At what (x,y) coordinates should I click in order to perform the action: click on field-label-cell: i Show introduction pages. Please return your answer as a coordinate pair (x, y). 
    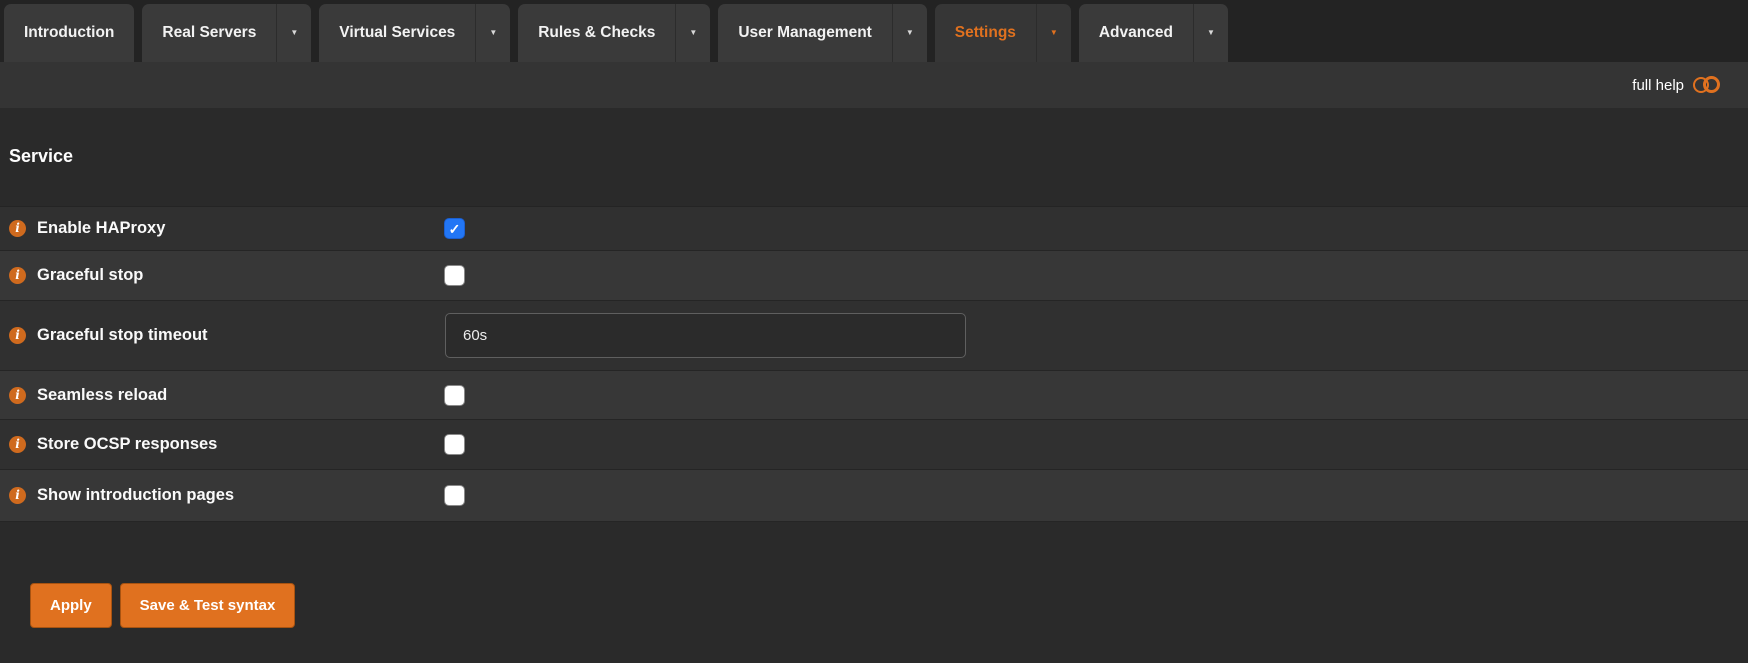
    Looking at the image, I should click on (222, 495).